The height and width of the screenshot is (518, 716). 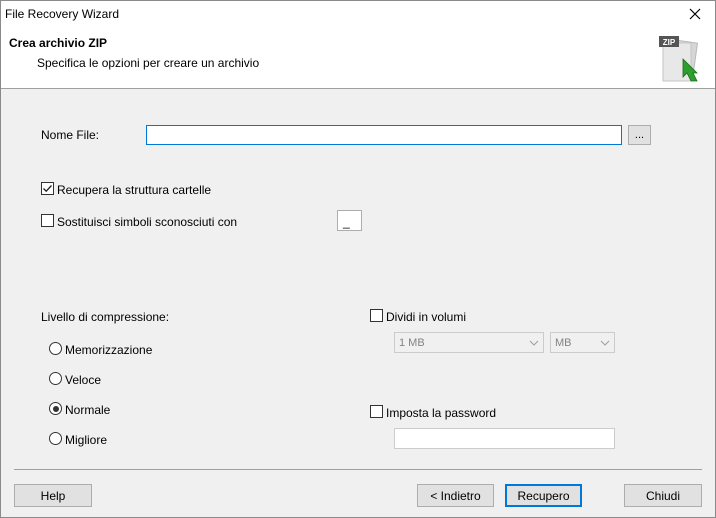 I want to click on replace-symbol-input: _, so click(x=349, y=220).